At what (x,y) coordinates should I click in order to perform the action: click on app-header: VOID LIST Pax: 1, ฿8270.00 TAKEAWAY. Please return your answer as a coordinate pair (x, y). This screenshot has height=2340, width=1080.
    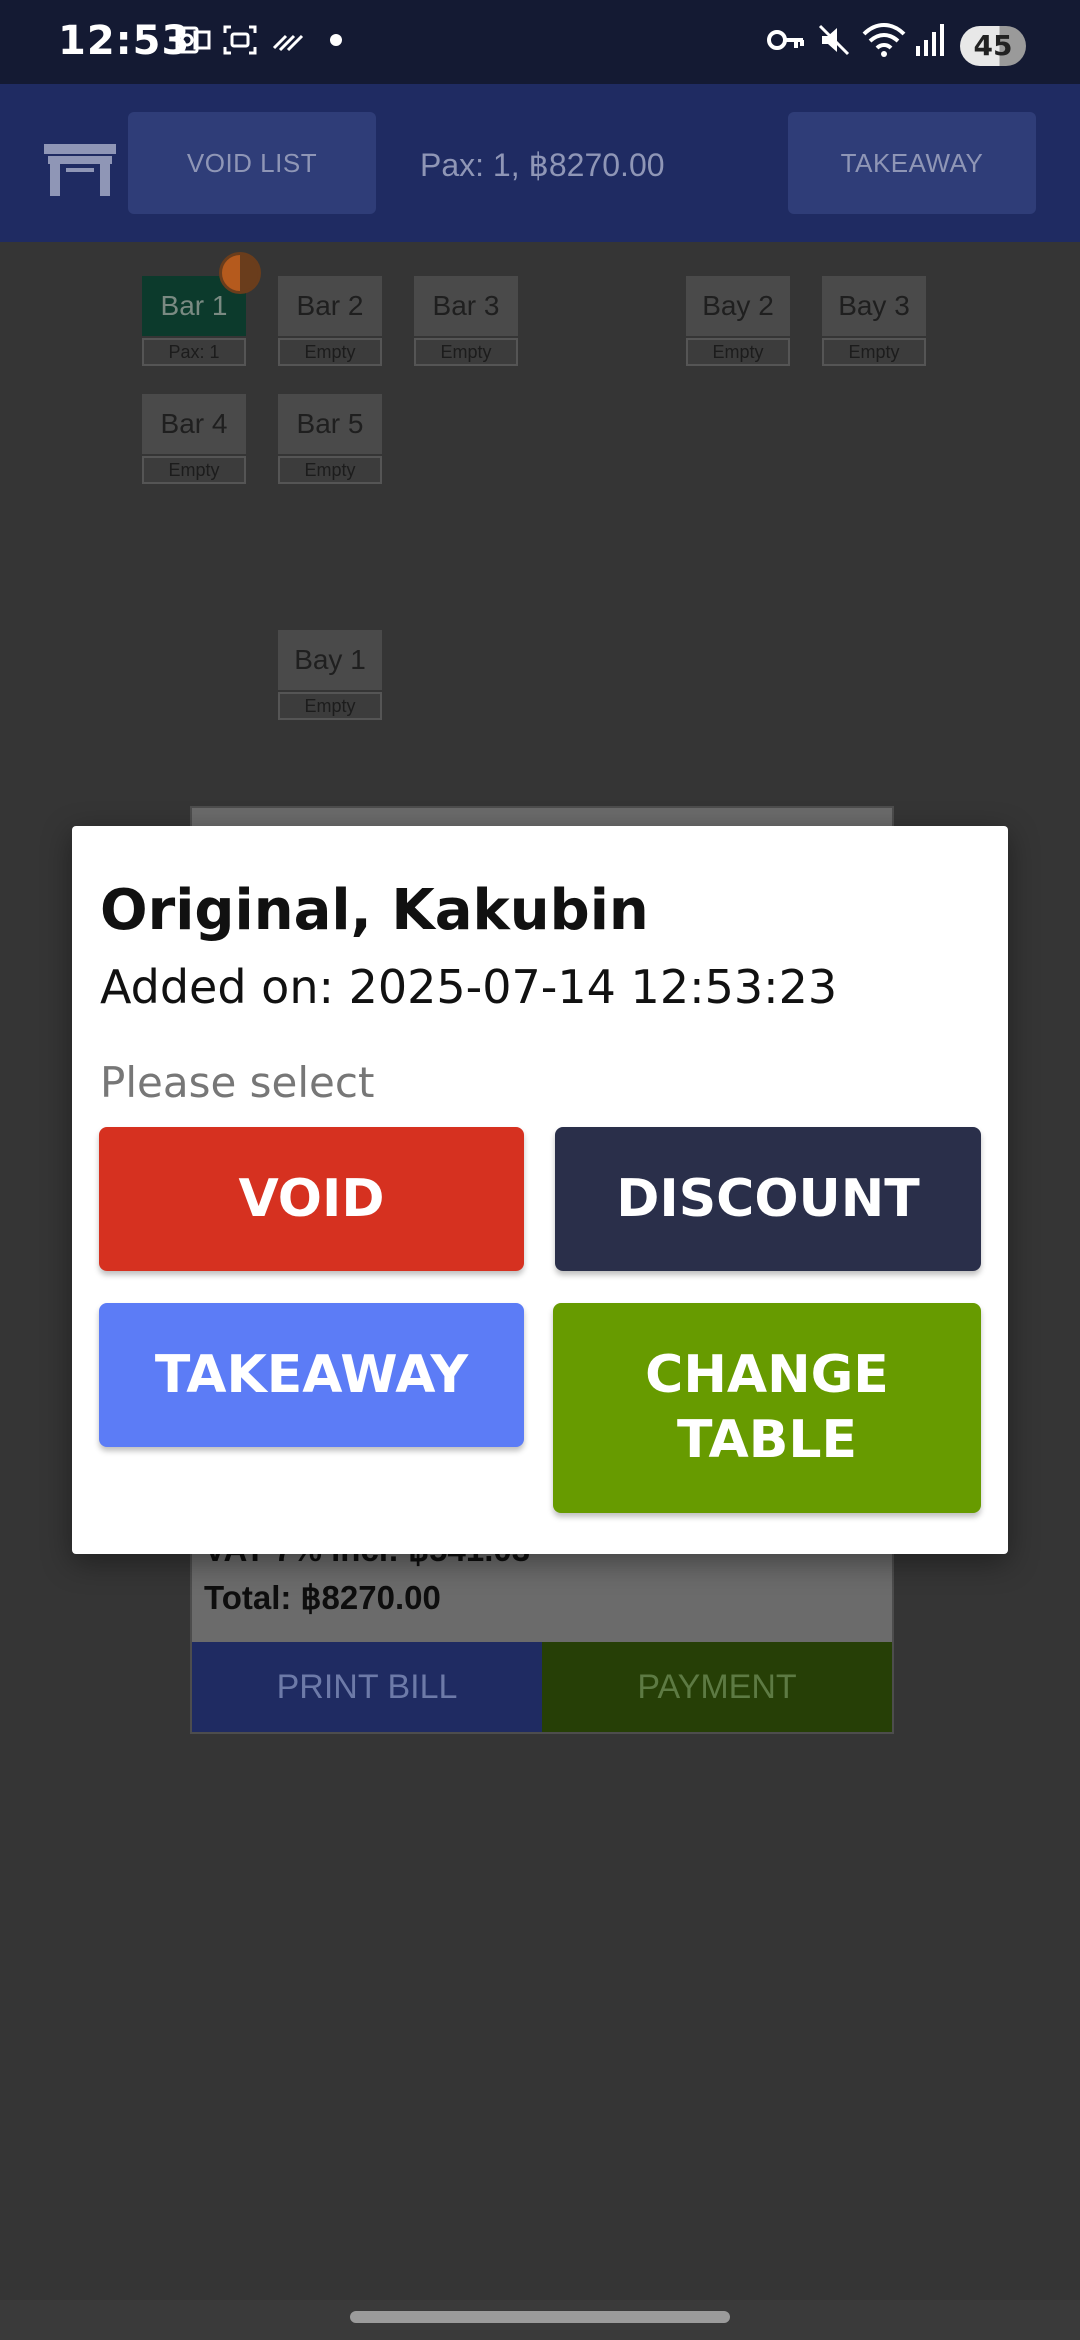
    Looking at the image, I should click on (540, 163).